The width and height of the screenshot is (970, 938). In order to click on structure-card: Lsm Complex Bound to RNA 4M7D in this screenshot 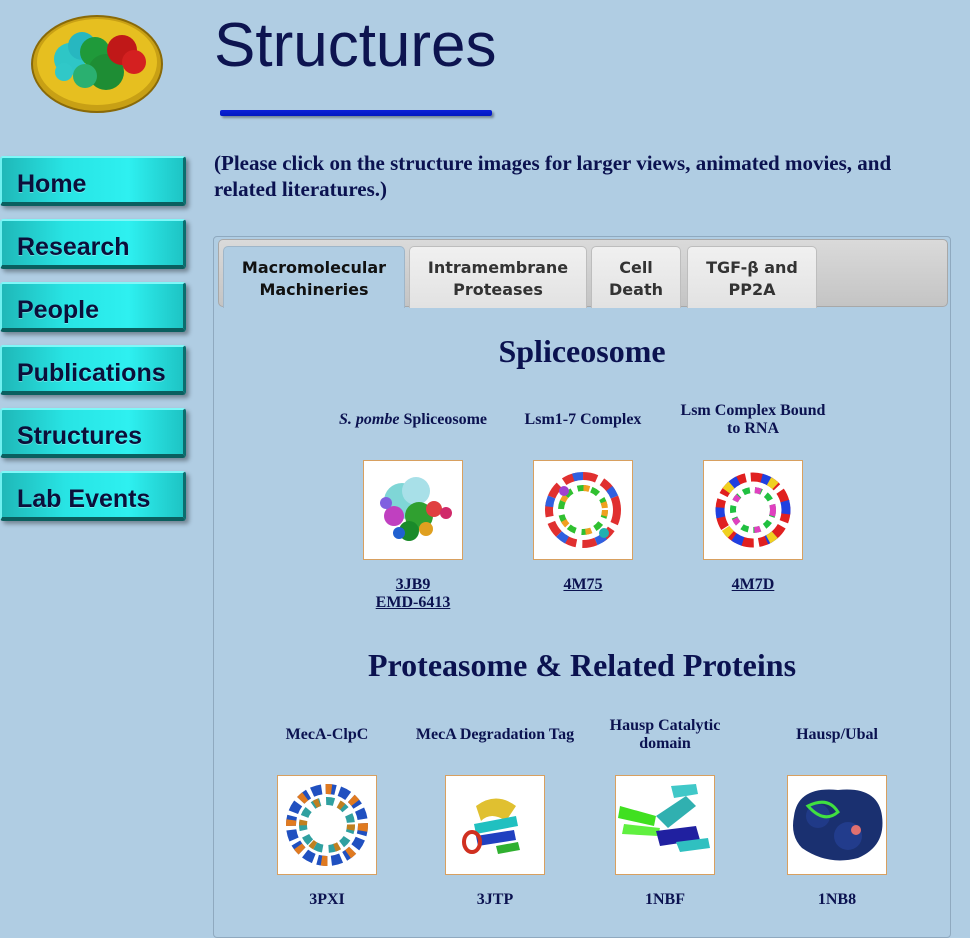, I will do `click(753, 498)`.